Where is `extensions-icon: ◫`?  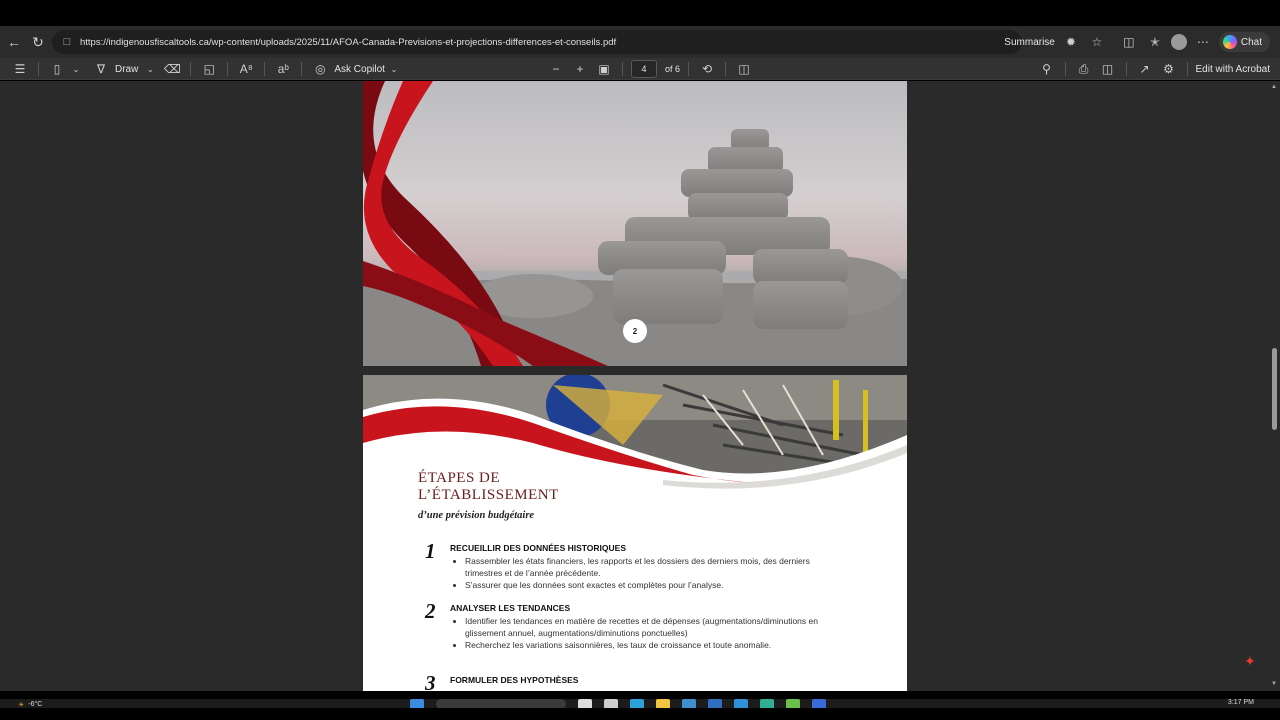
extensions-icon: ◫ is located at coordinates (1129, 42).